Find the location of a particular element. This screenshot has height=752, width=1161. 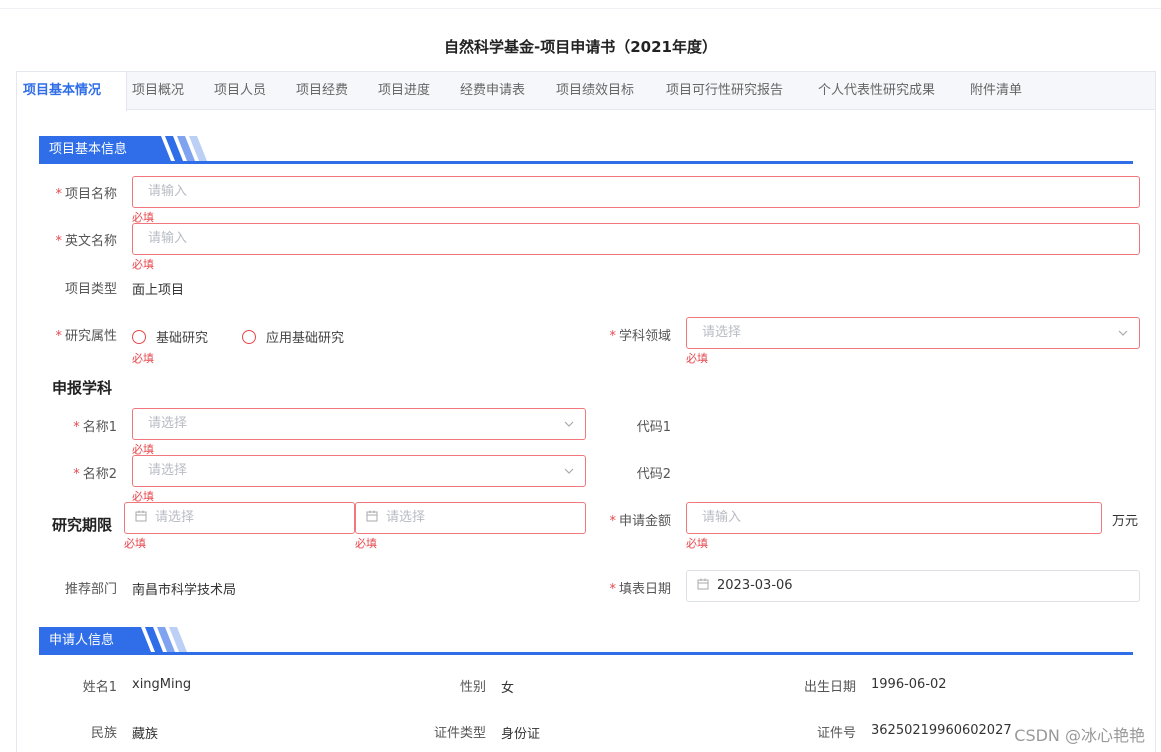

subject-area-error: 必填 is located at coordinates (697, 358).